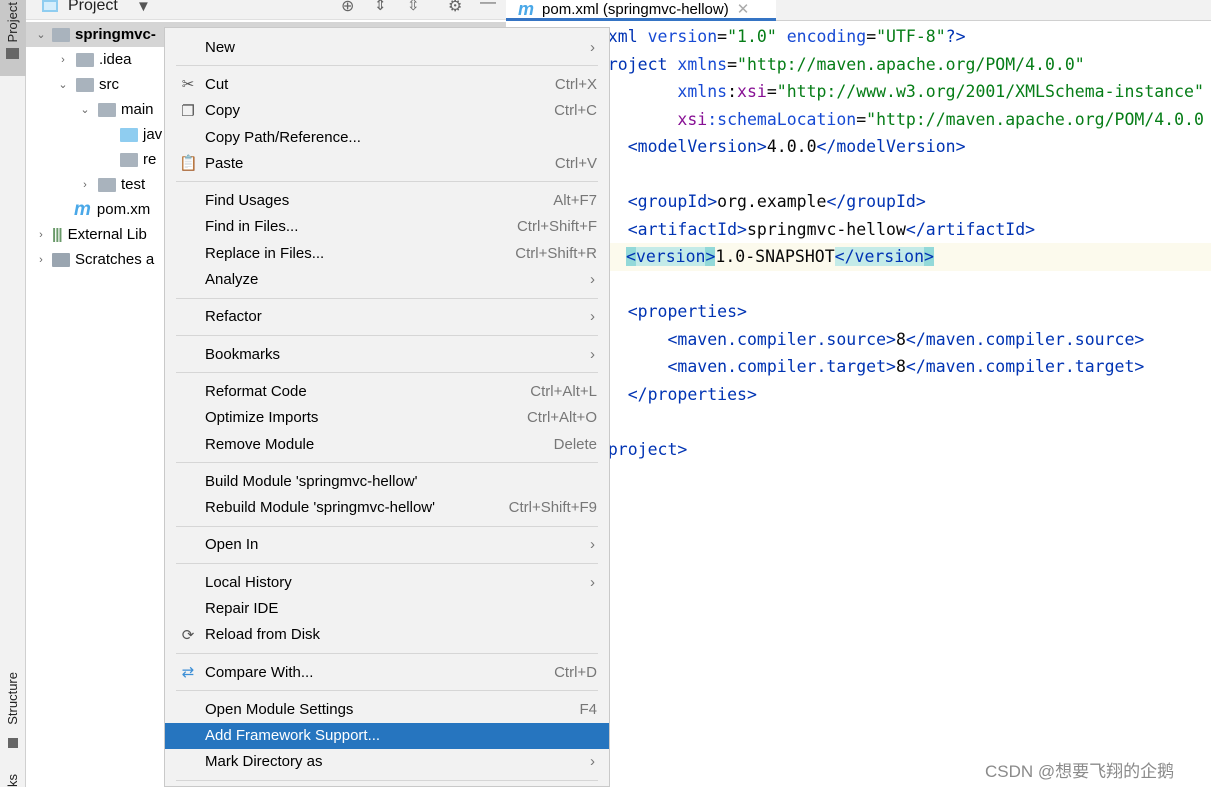 The height and width of the screenshot is (787, 1211). I want to click on menu-item-label: Refactor, so click(233, 317).